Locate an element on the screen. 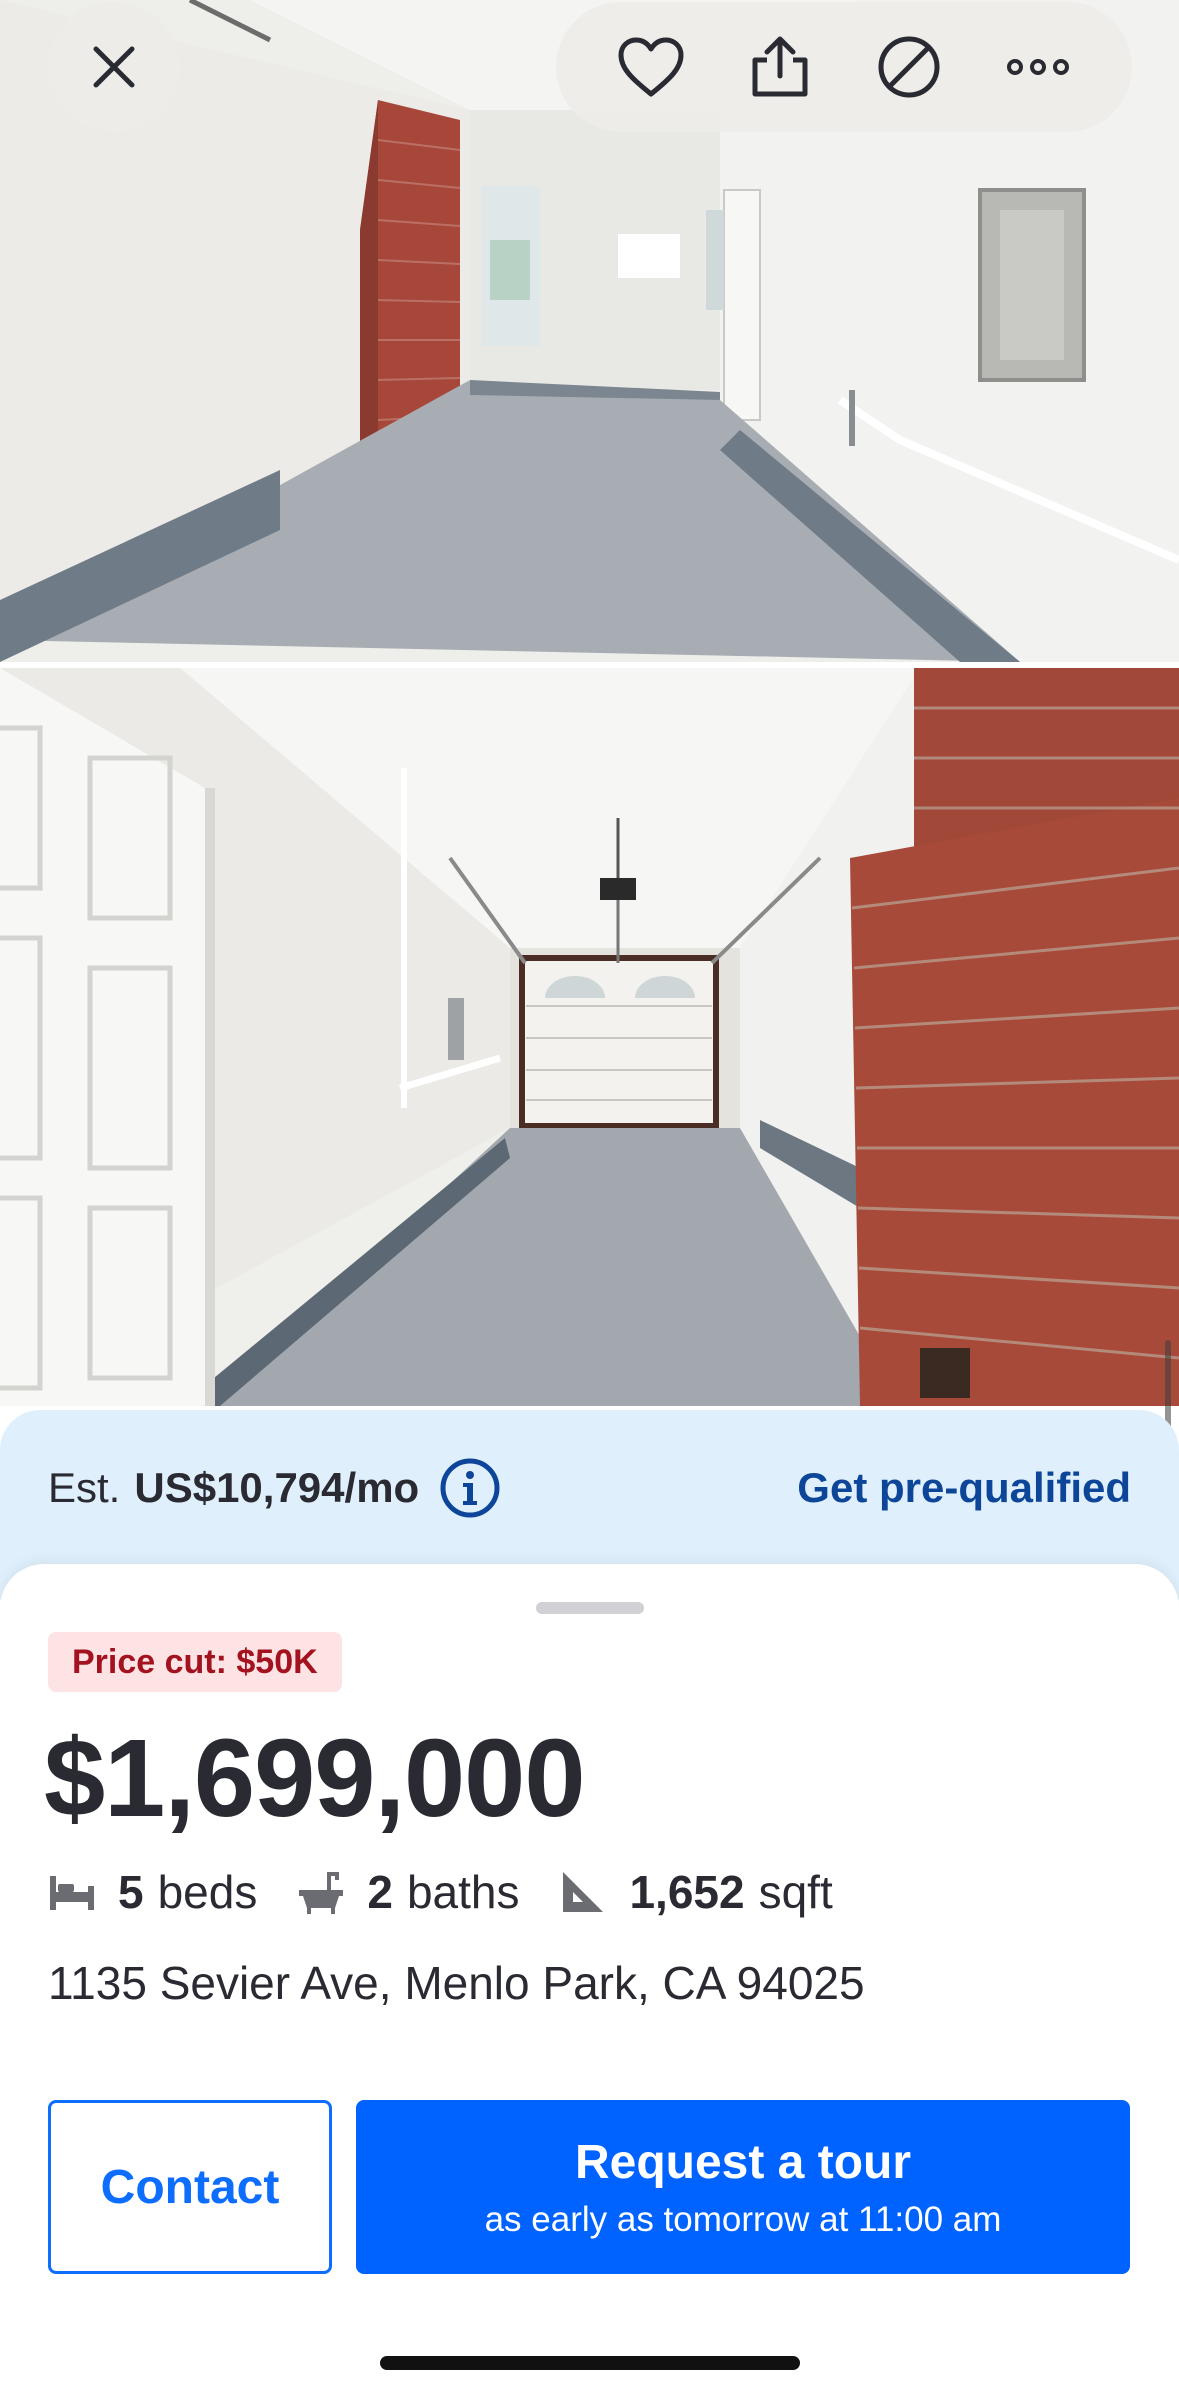 The height and width of the screenshot is (2396, 1179). hide-icon is located at coordinates (908, 67).